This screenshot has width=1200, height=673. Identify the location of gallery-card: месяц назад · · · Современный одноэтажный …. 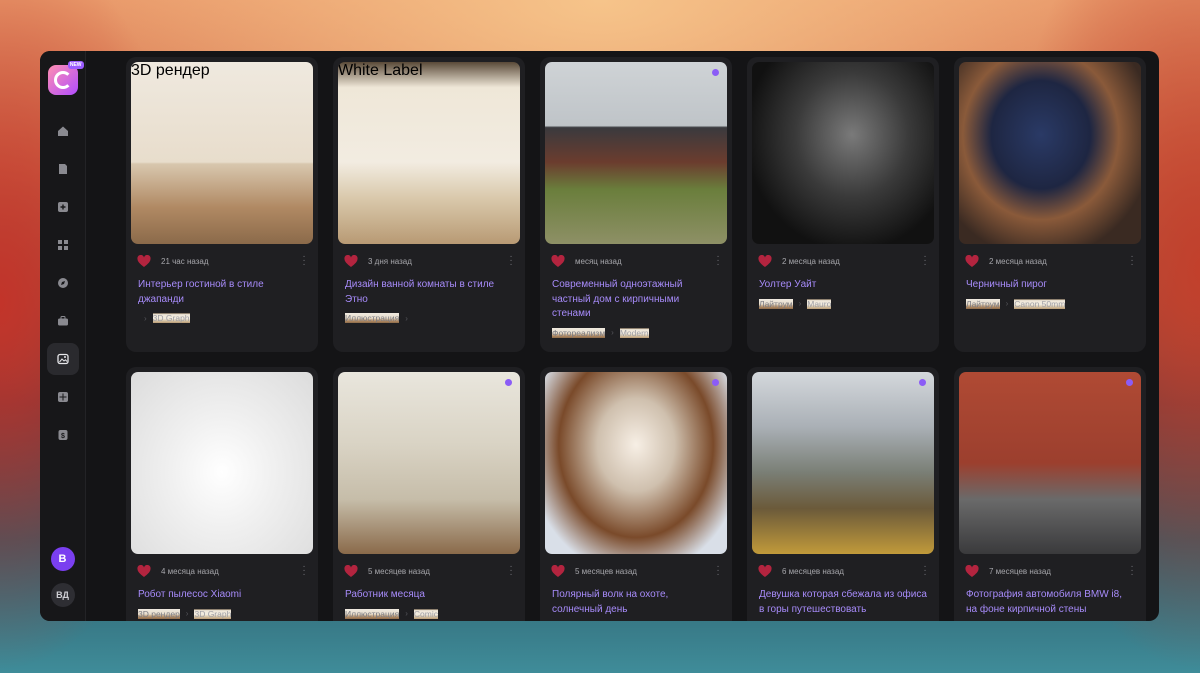
(636, 204).